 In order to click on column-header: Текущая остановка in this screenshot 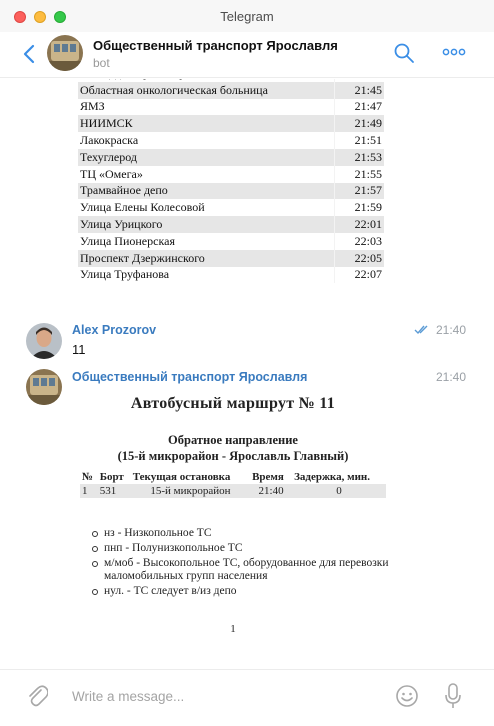, I will do `click(181, 477)`.